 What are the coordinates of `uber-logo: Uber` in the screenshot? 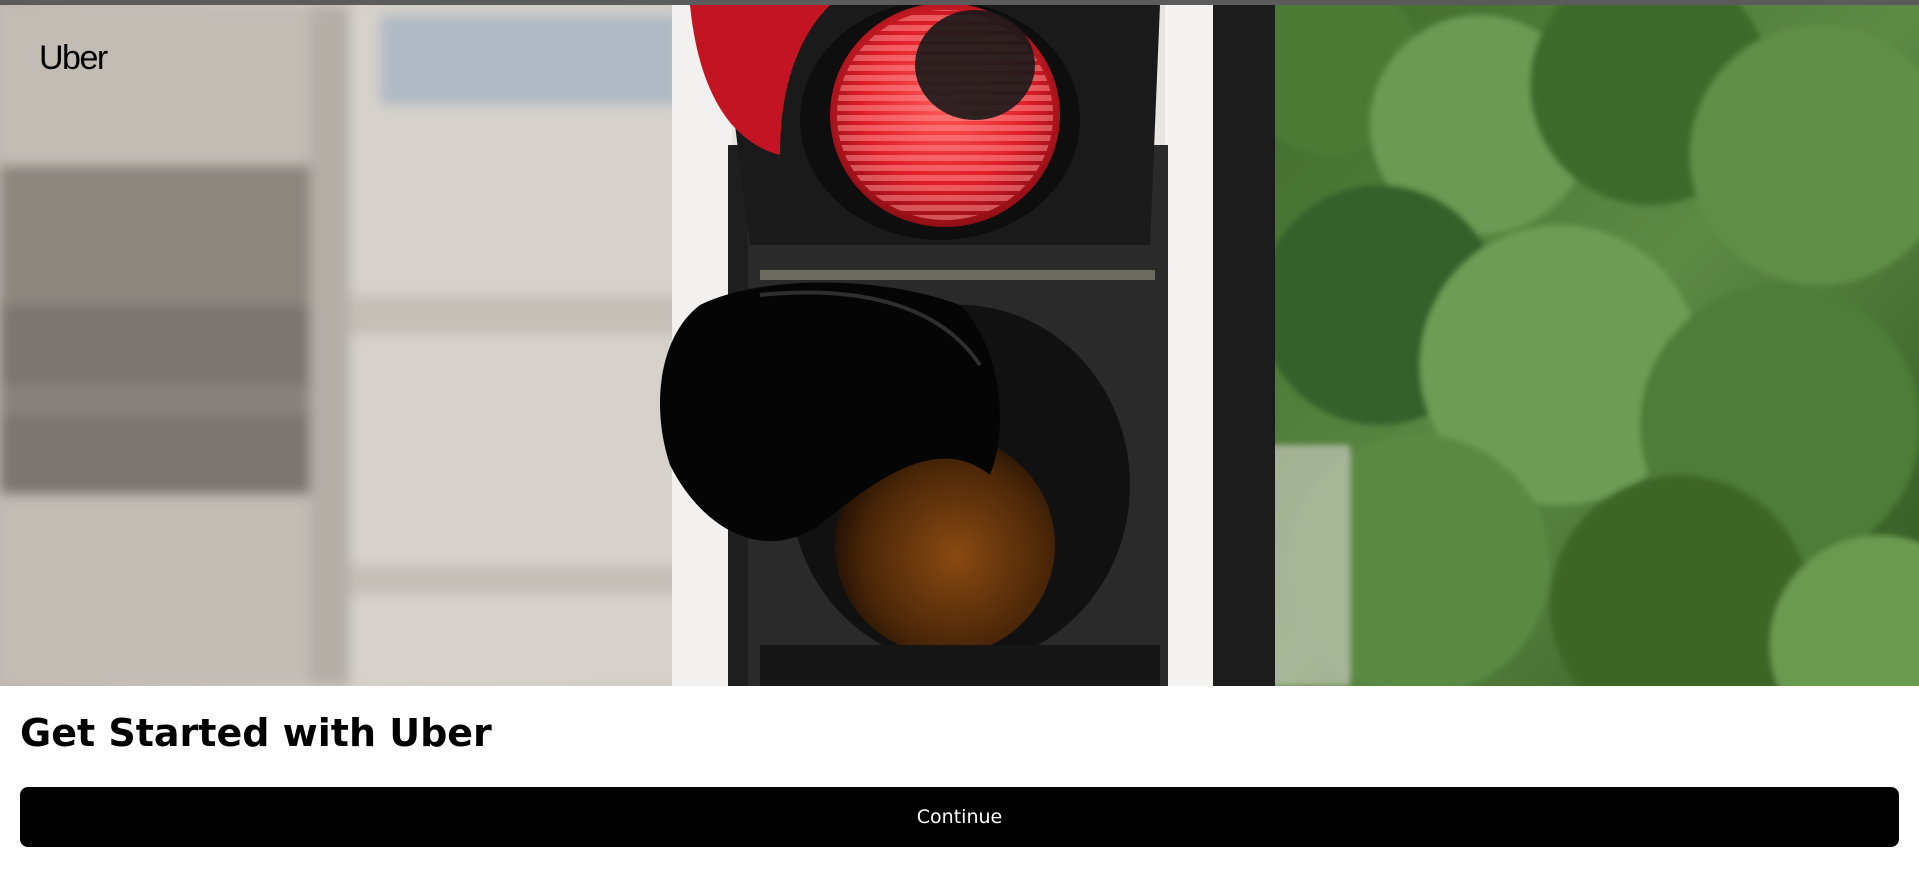 It's located at (73, 58).